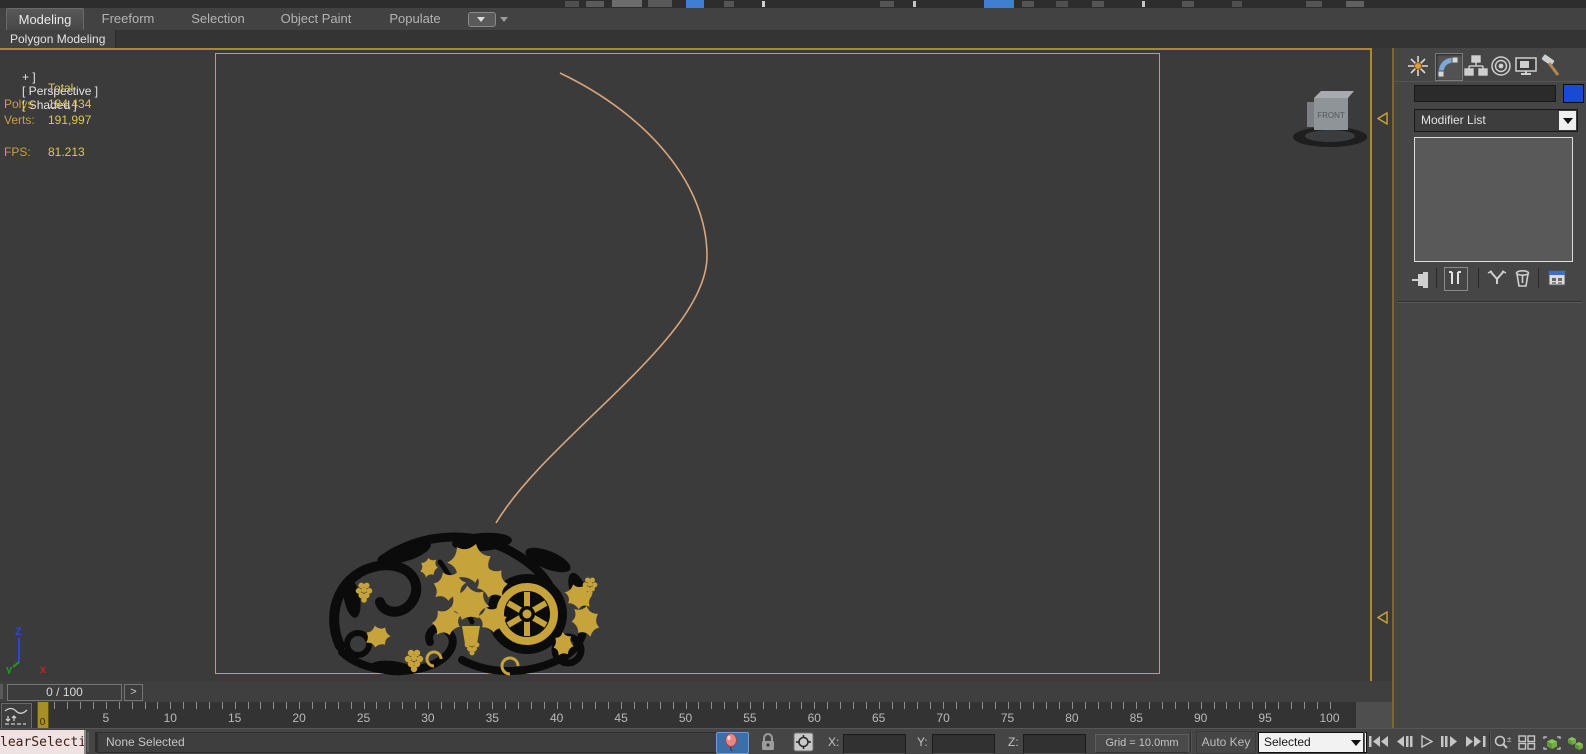 Image resolution: width=1586 pixels, height=754 pixels. I want to click on absolute-offset-mode-toggle, so click(804, 742).